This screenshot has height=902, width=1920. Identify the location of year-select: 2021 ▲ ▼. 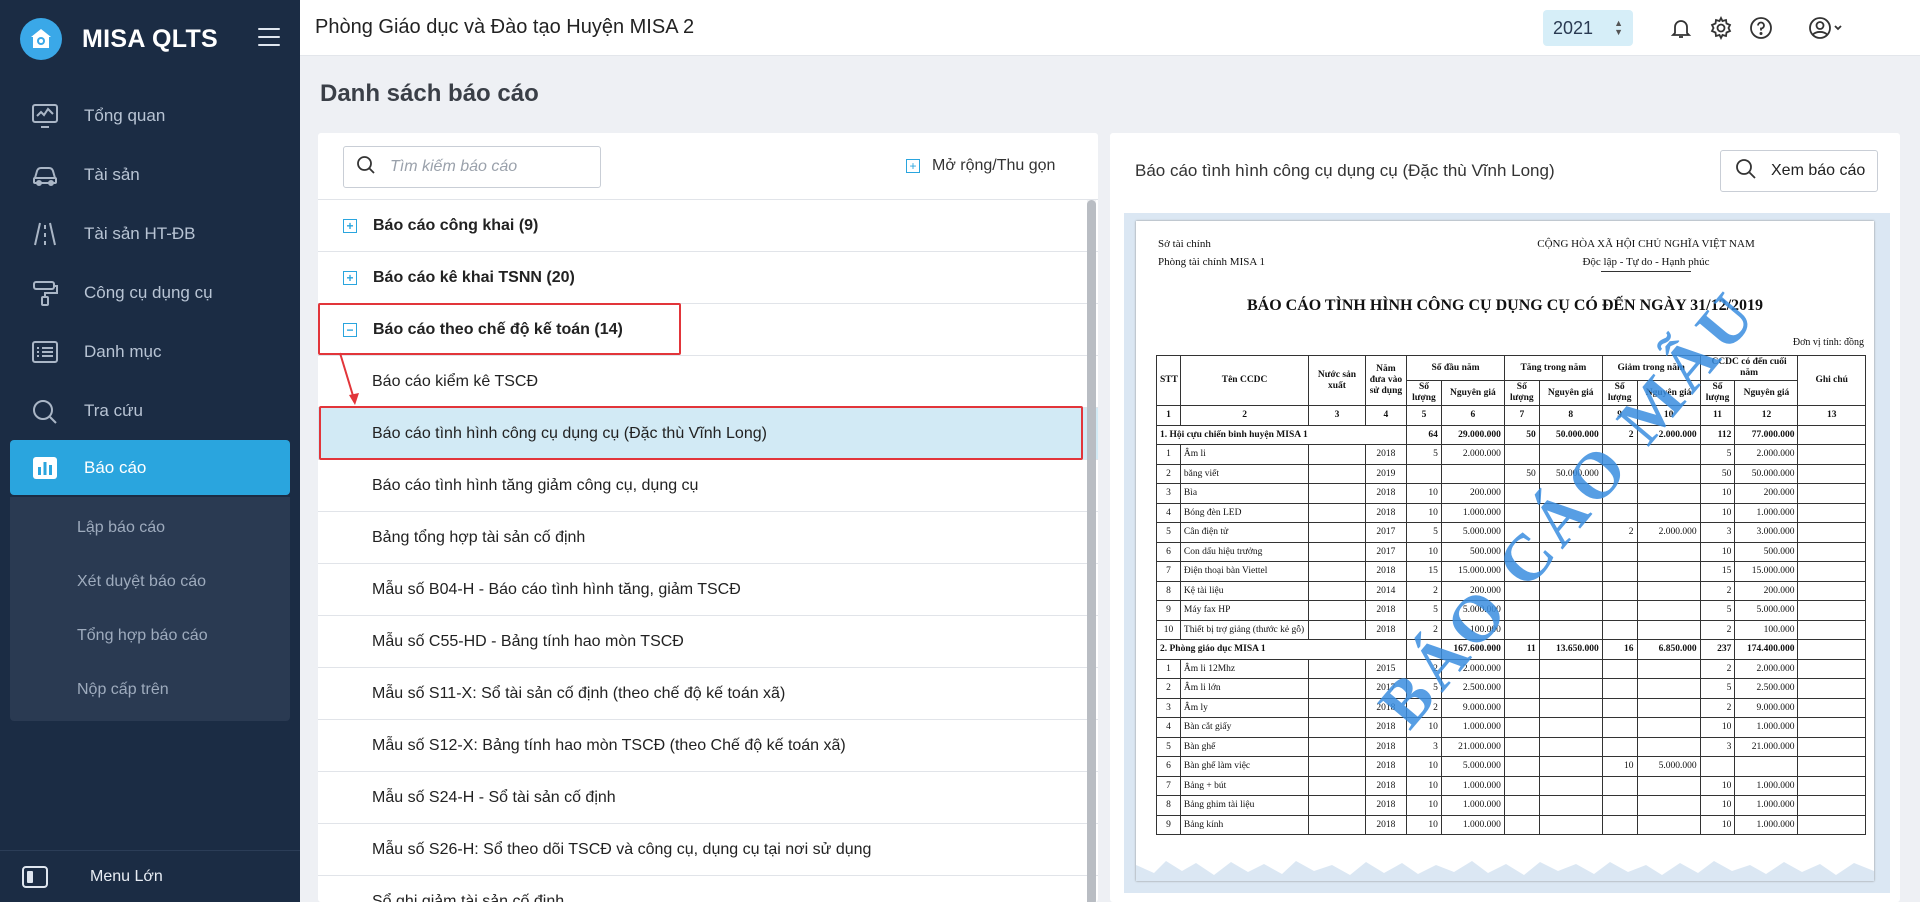
(1588, 28).